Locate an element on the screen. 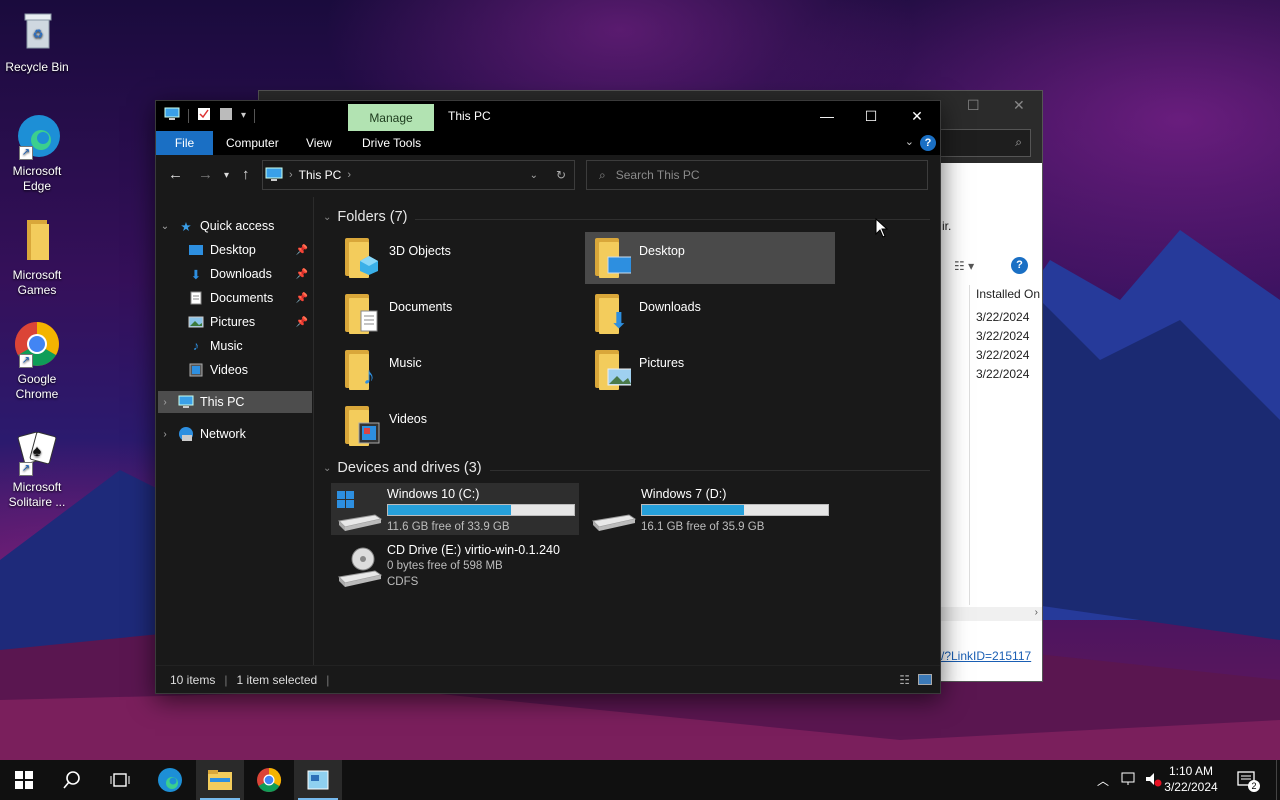 This screenshot has height=800, width=1280. desktop-icon-games: Microsoft Games is located at coordinates (37, 257).